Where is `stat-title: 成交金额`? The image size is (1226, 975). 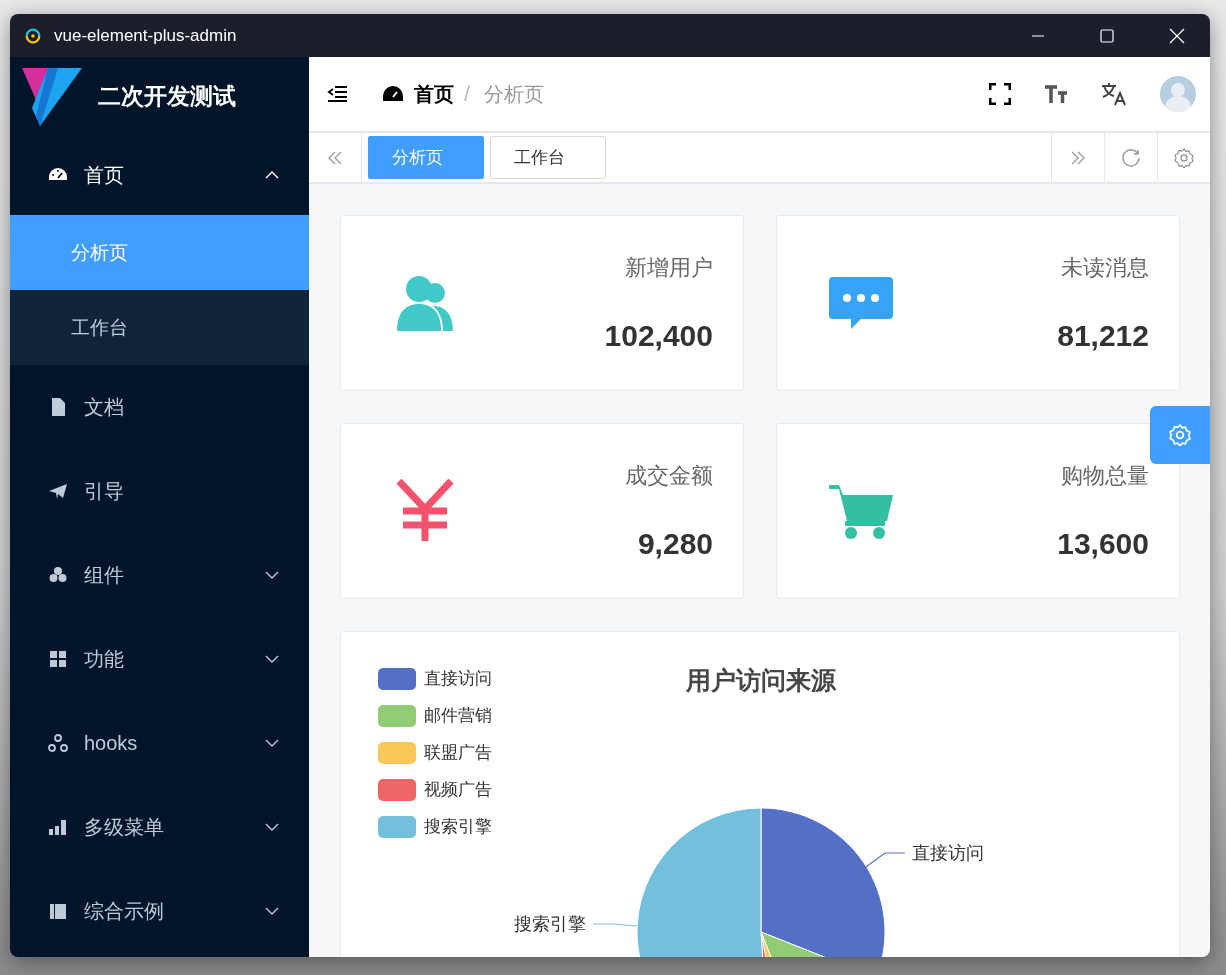
stat-title: 成交金额 is located at coordinates (669, 476).